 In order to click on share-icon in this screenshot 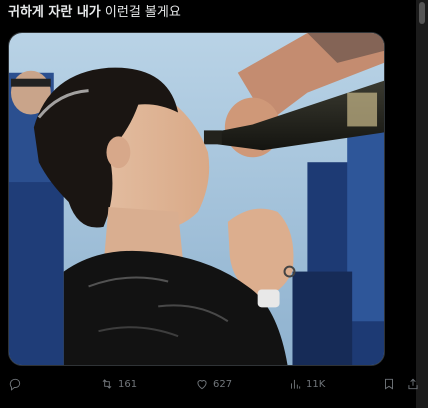, I will do `click(413, 384)`.